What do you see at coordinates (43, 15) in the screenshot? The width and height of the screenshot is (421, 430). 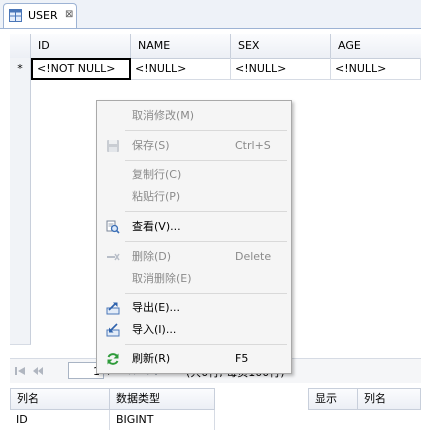 I see `tab-title: USER` at bounding box center [43, 15].